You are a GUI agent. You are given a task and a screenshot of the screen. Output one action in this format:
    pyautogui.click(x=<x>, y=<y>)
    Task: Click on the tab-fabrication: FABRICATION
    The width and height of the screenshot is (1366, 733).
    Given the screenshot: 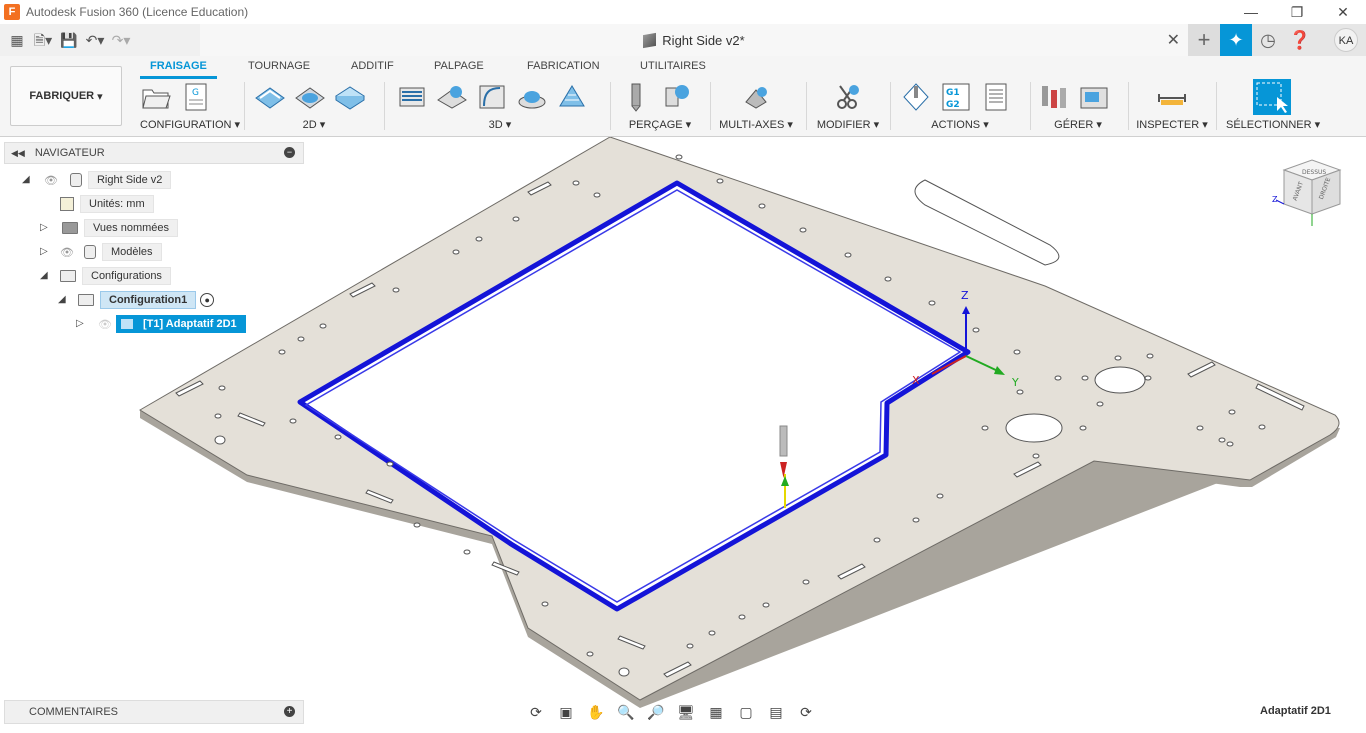 What is the action you would take?
    pyautogui.click(x=563, y=69)
    